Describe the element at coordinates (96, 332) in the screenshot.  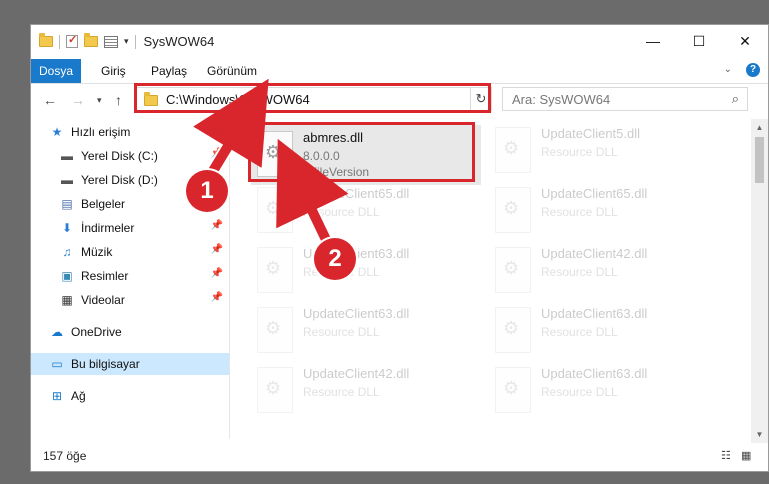
I see `sidebar-item-label: OneDrive` at that location.